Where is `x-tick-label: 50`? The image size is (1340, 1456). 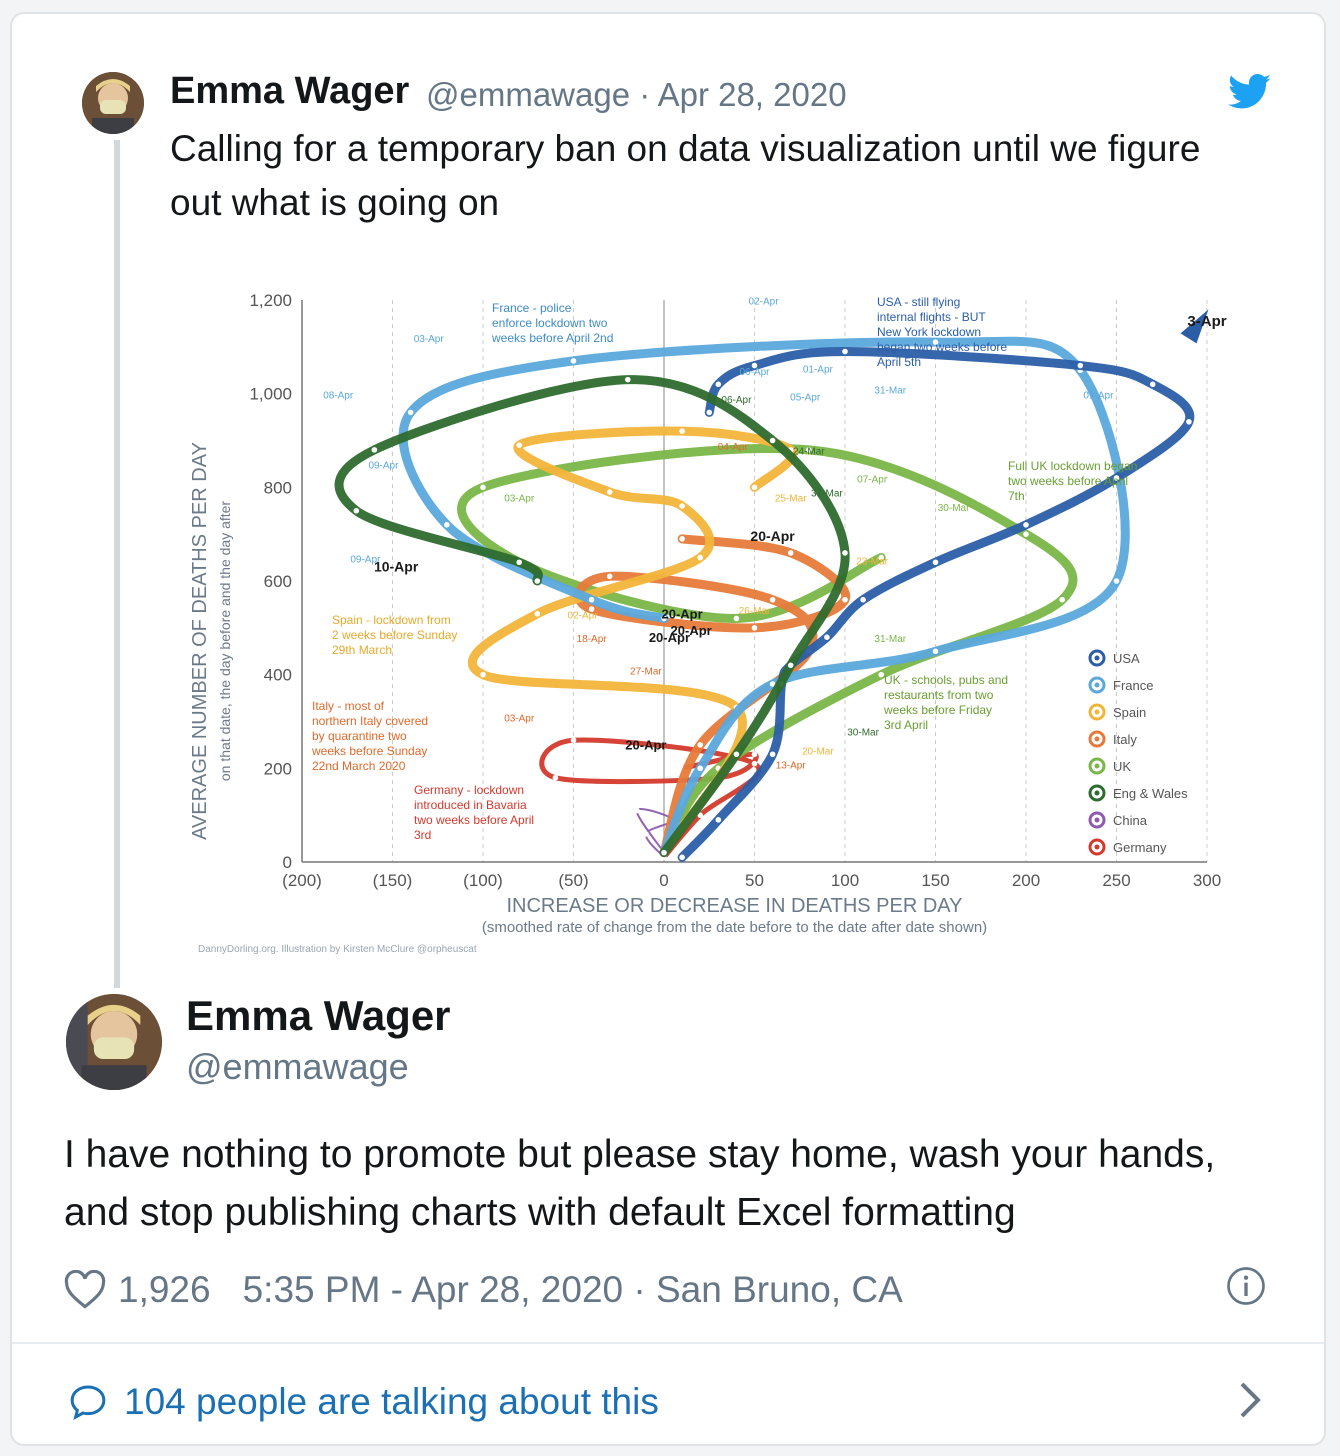 x-tick-label: 50 is located at coordinates (754, 880).